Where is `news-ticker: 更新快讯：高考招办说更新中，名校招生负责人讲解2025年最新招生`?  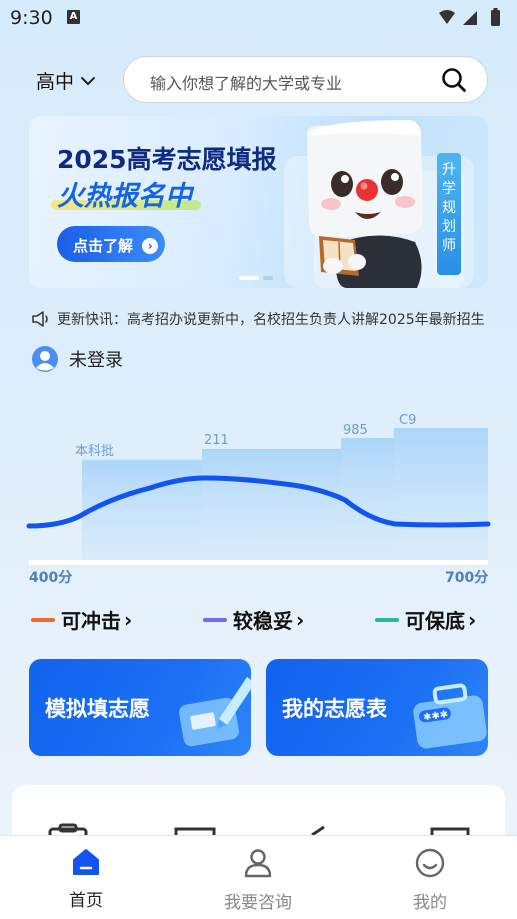 news-ticker: 更新快讯：高考招办说更新中，名校招生负责人讲解2025年最新招生 is located at coordinates (266, 319).